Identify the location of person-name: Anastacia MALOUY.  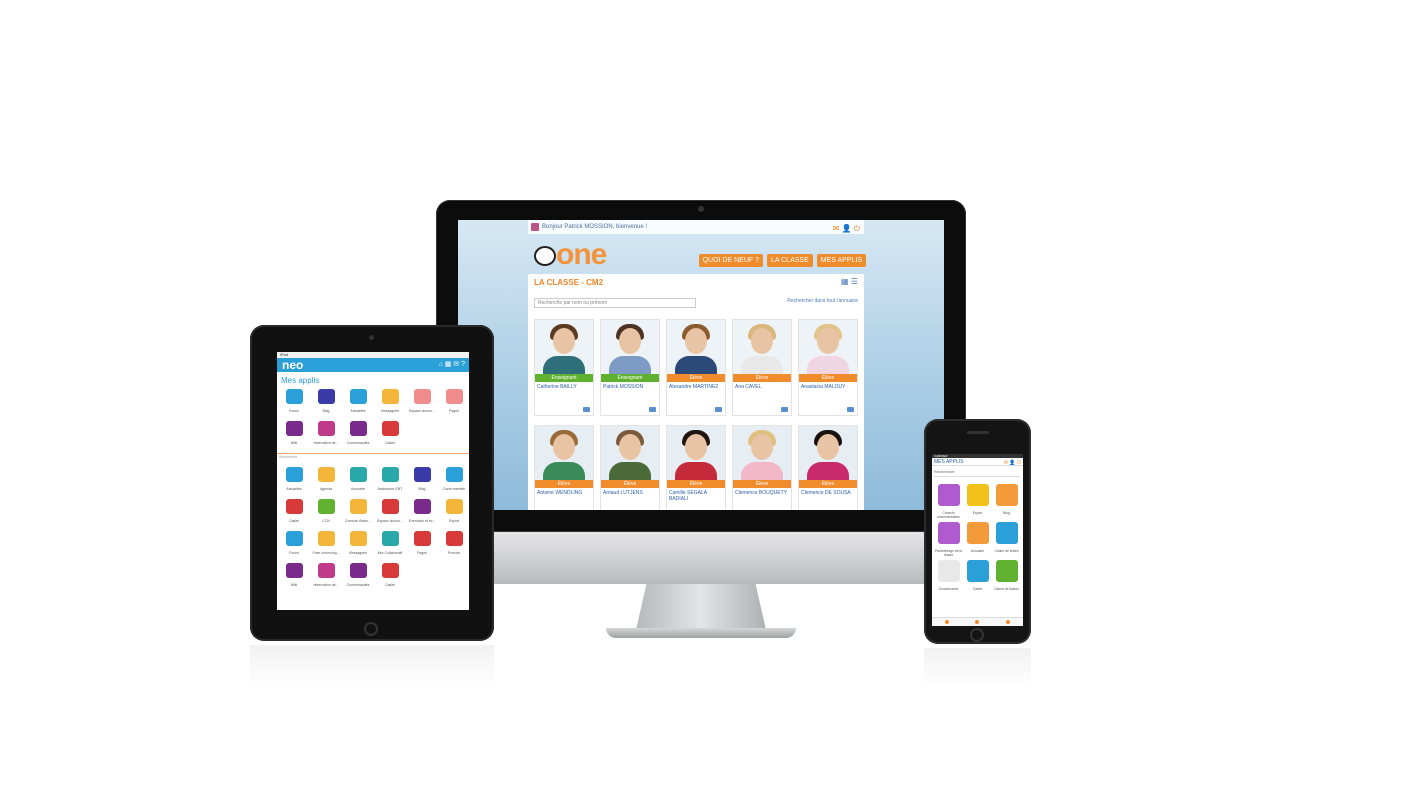
(828, 387).